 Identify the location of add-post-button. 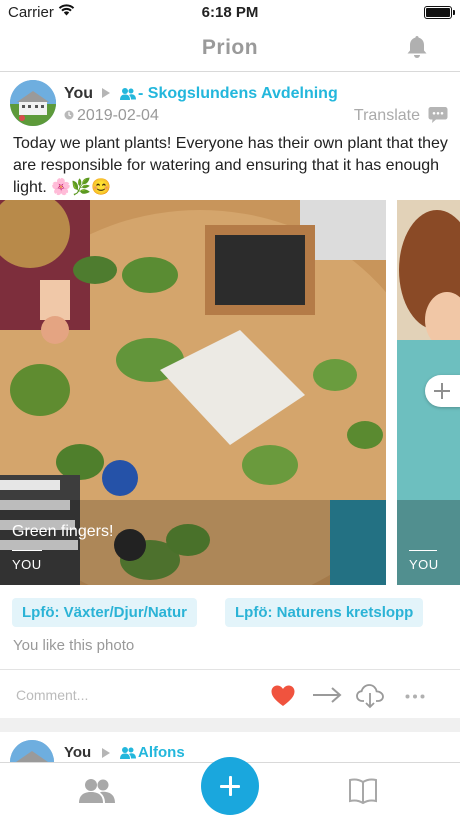
(230, 786).